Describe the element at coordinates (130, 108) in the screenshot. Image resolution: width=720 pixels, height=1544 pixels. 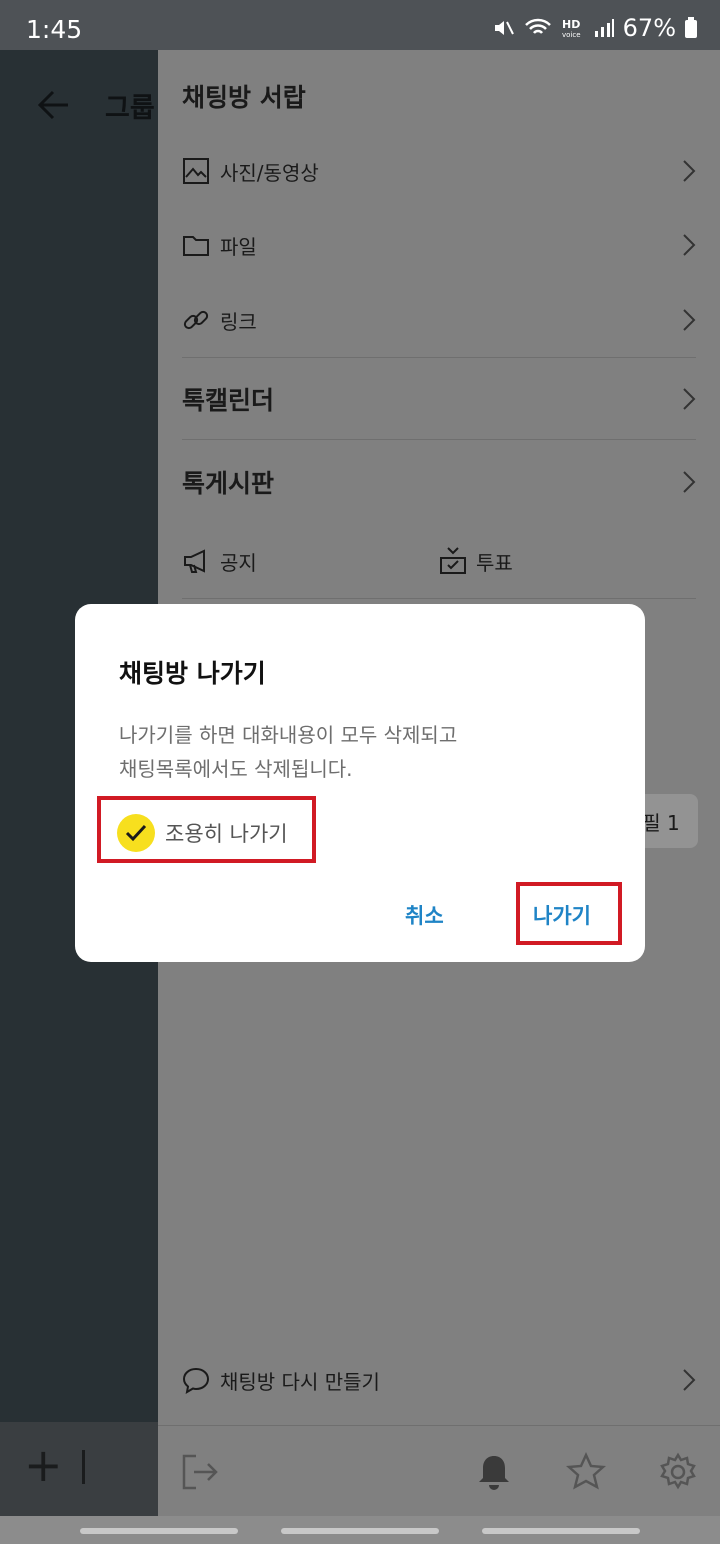
I see `chat-title: 그룹` at that location.